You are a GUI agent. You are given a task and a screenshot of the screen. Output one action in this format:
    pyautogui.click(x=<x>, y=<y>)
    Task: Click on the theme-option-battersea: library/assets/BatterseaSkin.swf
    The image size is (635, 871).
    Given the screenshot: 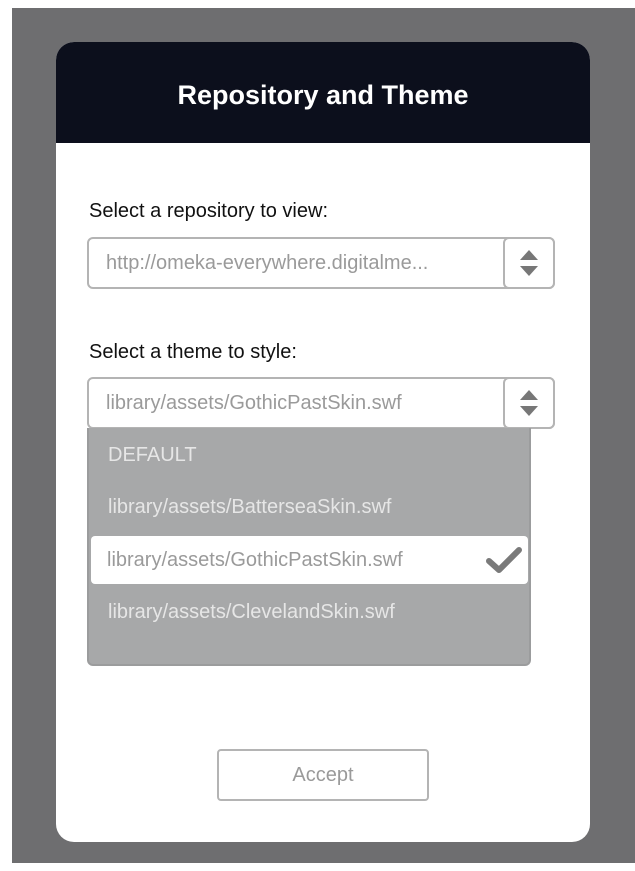 What is the action you would take?
    pyautogui.click(x=309, y=507)
    